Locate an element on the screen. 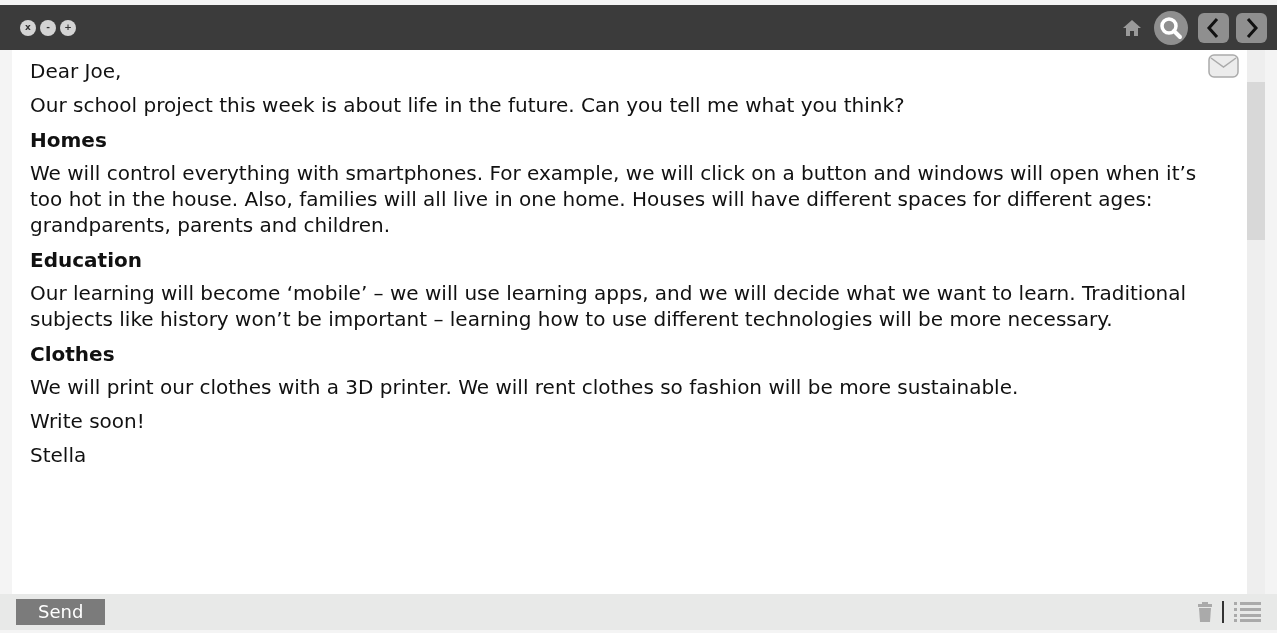 This screenshot has height=633, width=1277. paragraph: We will print our clothes with a 3D printer. We will rent clothes so fashion will be more sustainable. is located at coordinates (525, 387).